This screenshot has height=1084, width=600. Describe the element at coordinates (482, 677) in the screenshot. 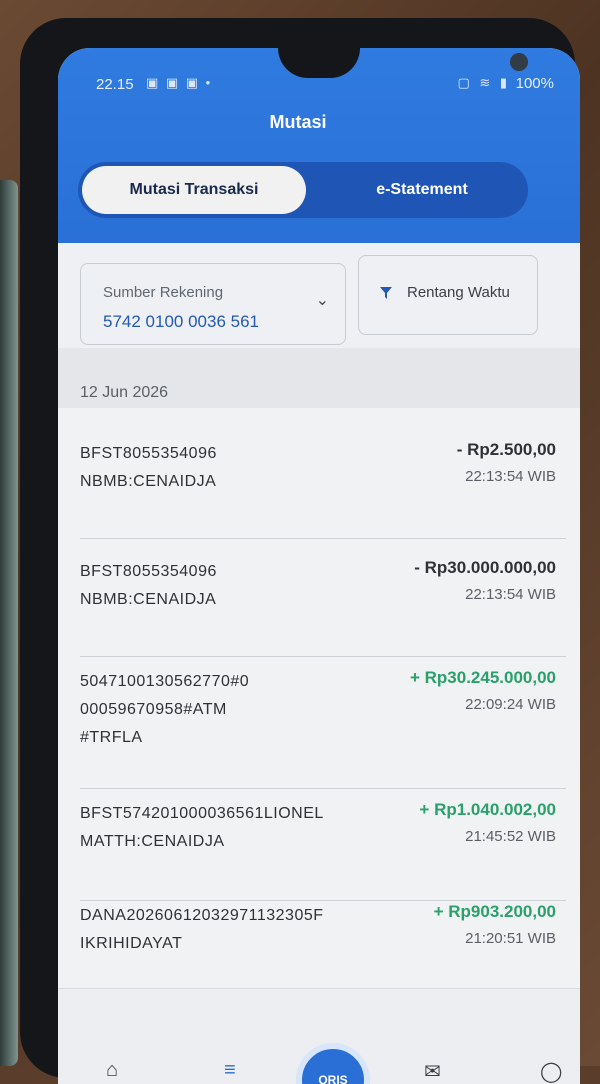

I see `transaction-amount: + Rp30.245.000,00` at that location.